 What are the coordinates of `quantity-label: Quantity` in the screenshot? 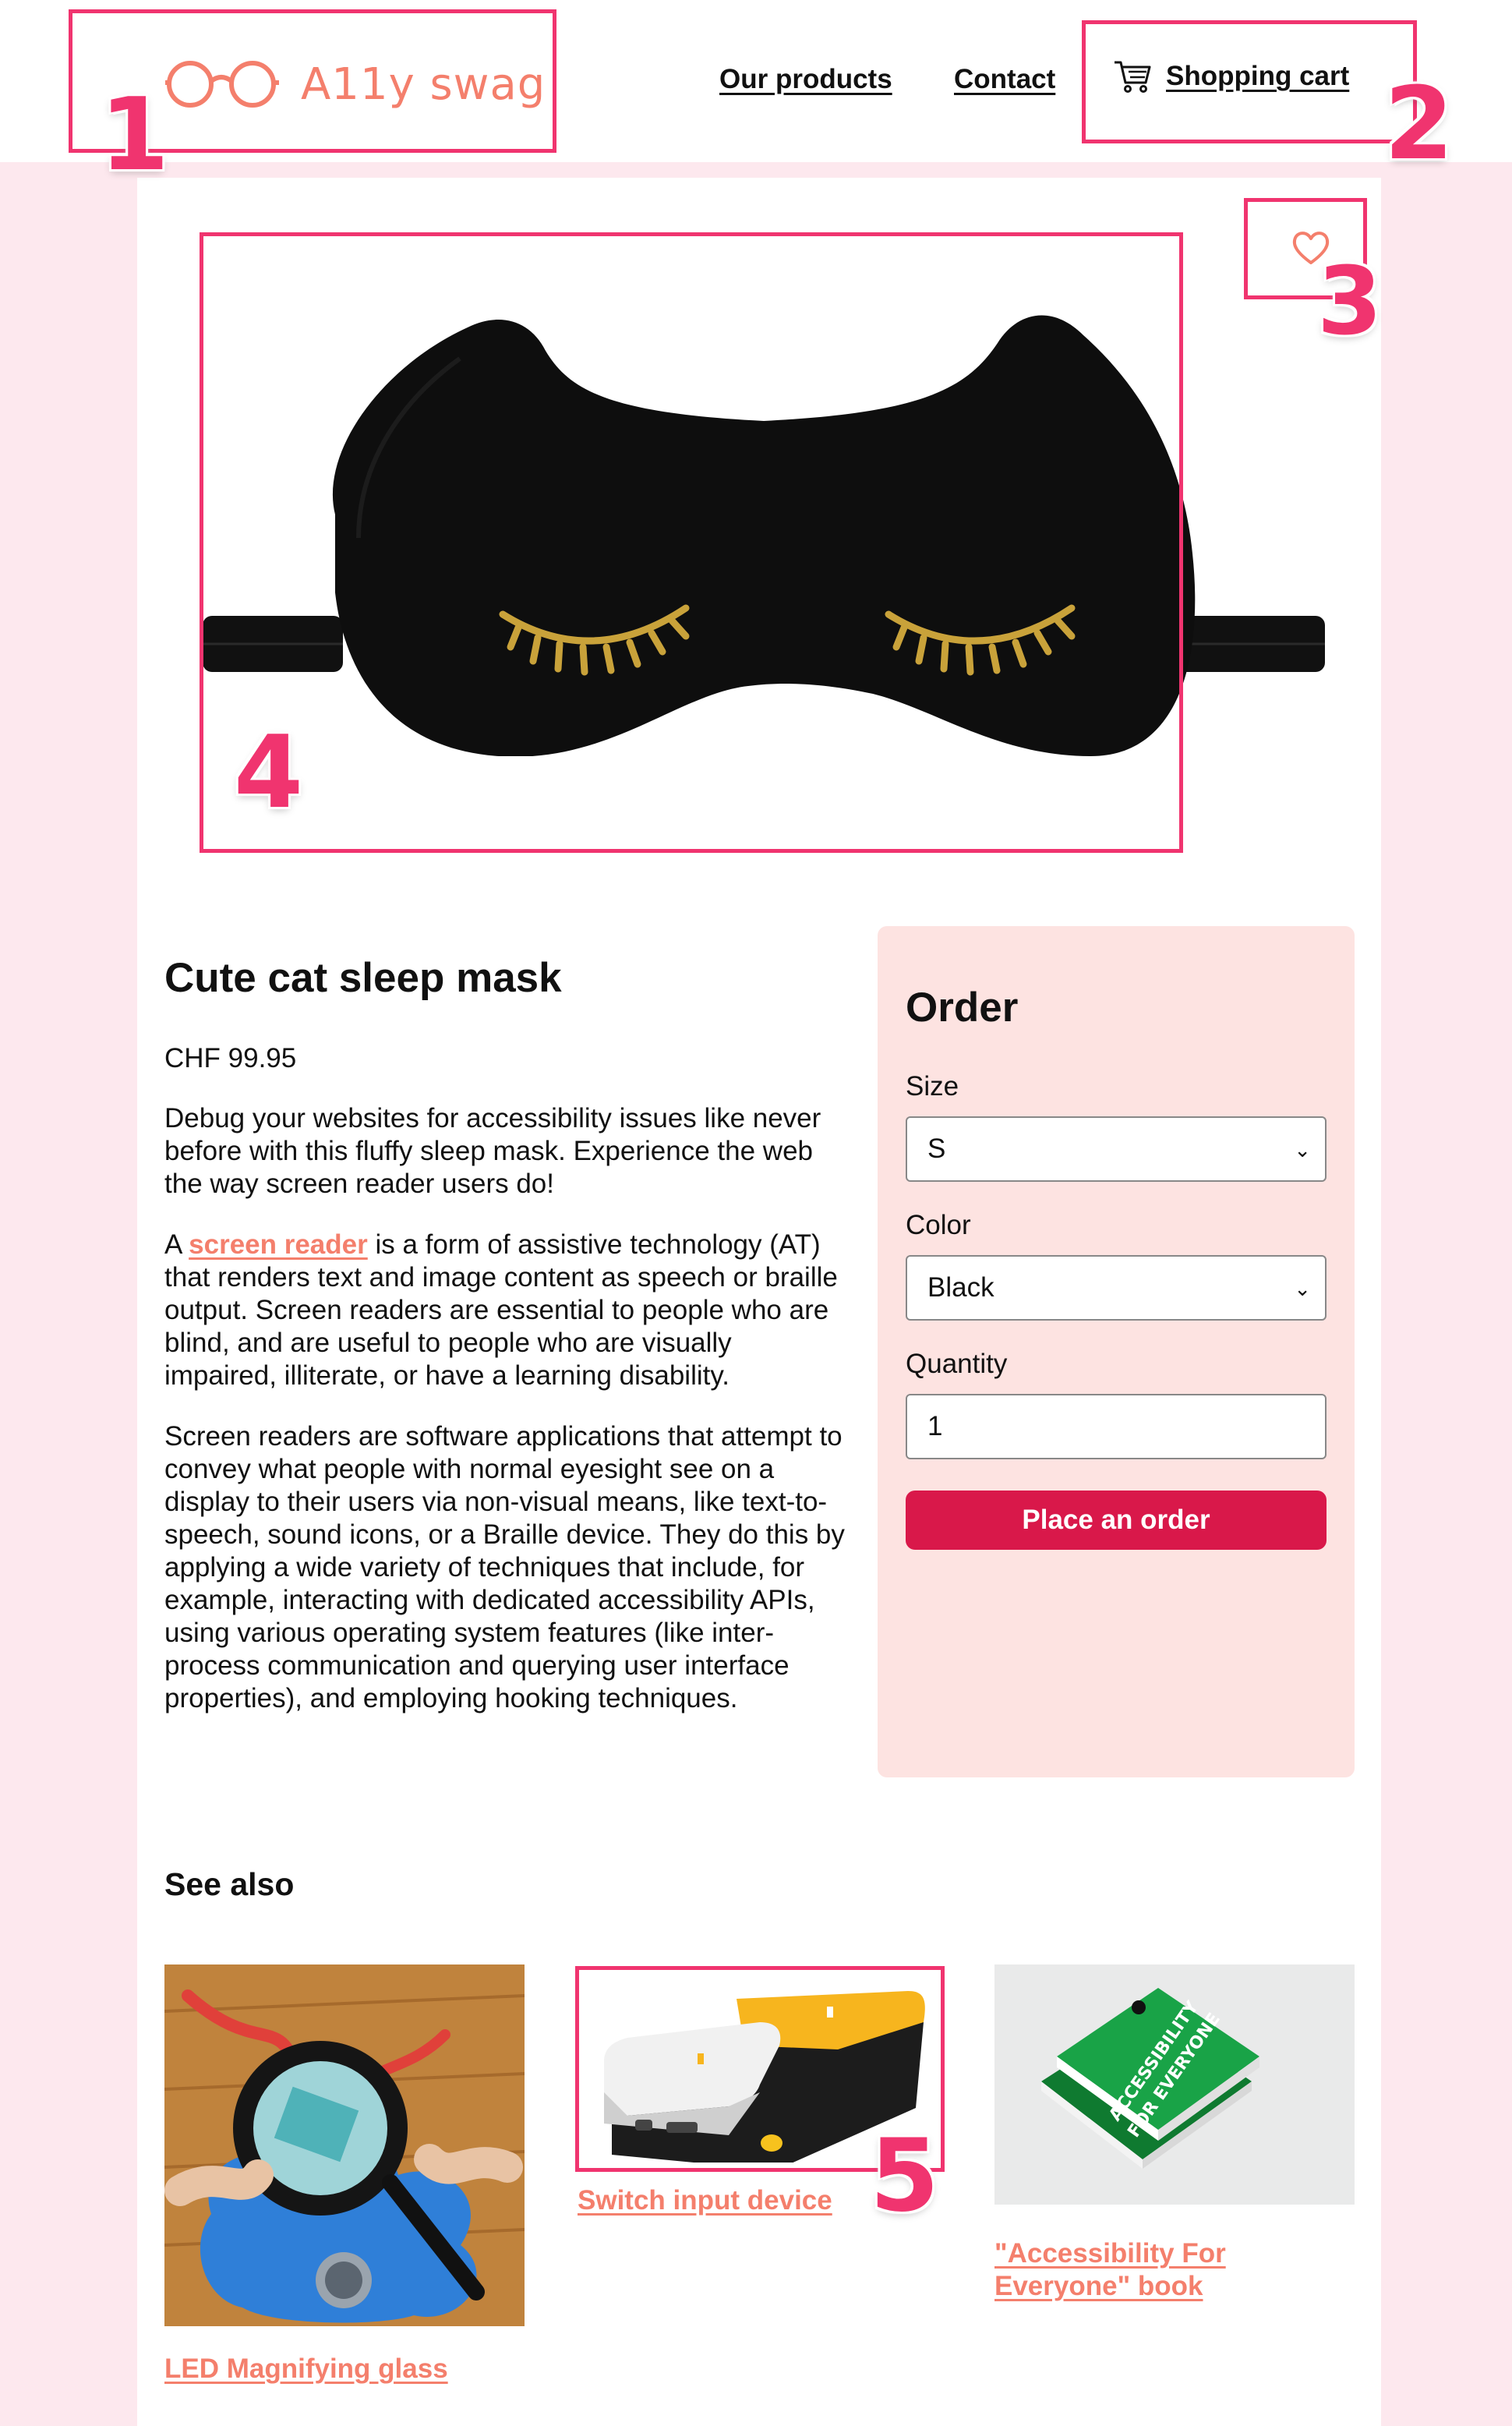 It's located at (957, 1364).